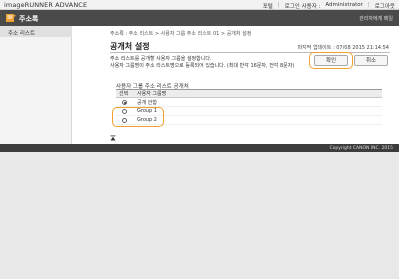 This screenshot has width=399, height=279. I want to click on column-header-select: 선택, so click(124, 94).